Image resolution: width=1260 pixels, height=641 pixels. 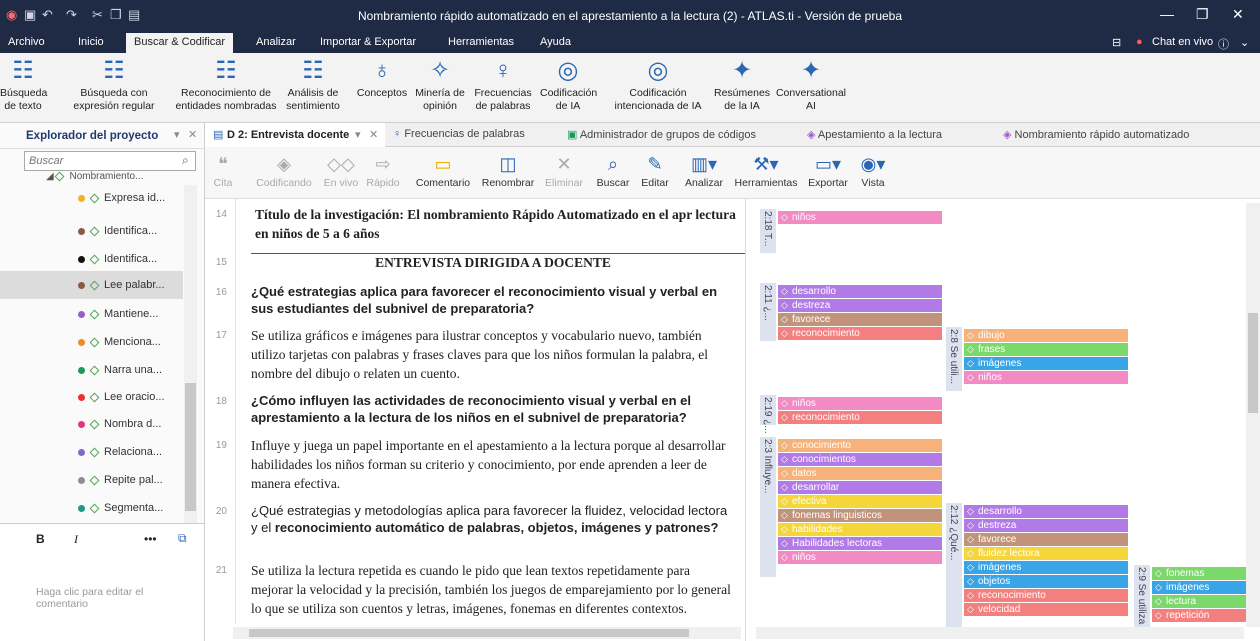 I want to click on code-tag: habilidades, so click(x=860, y=529).